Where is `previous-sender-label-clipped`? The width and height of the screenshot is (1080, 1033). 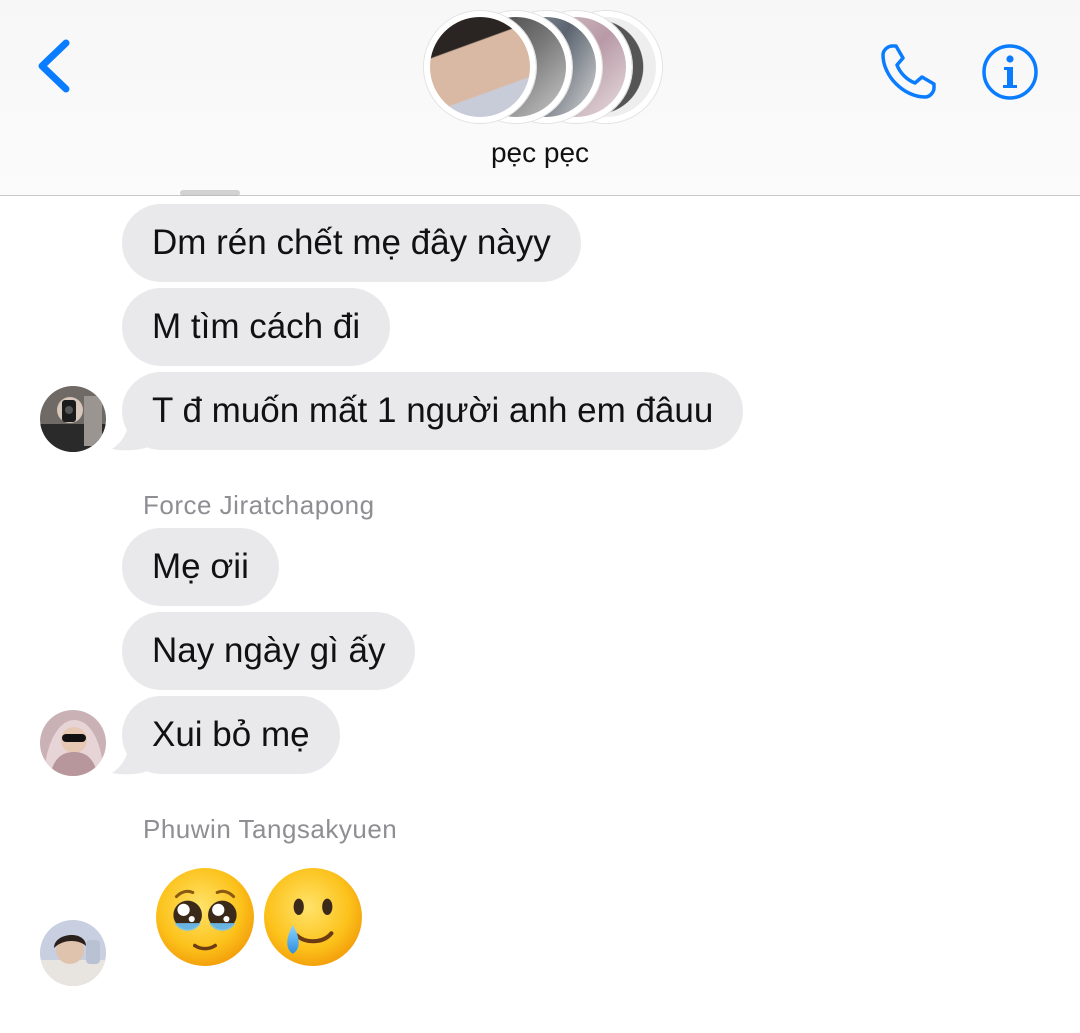
previous-sender-label-clipped is located at coordinates (210, 193).